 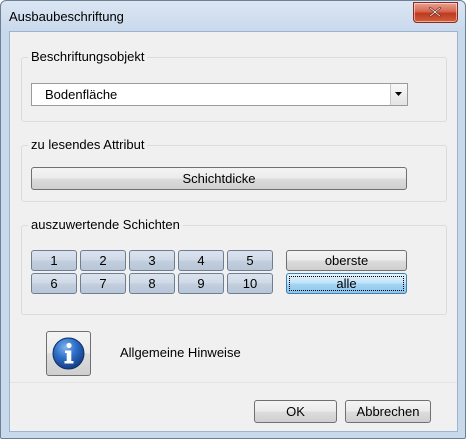 I want to click on focus-rectangle, so click(x=346, y=283).